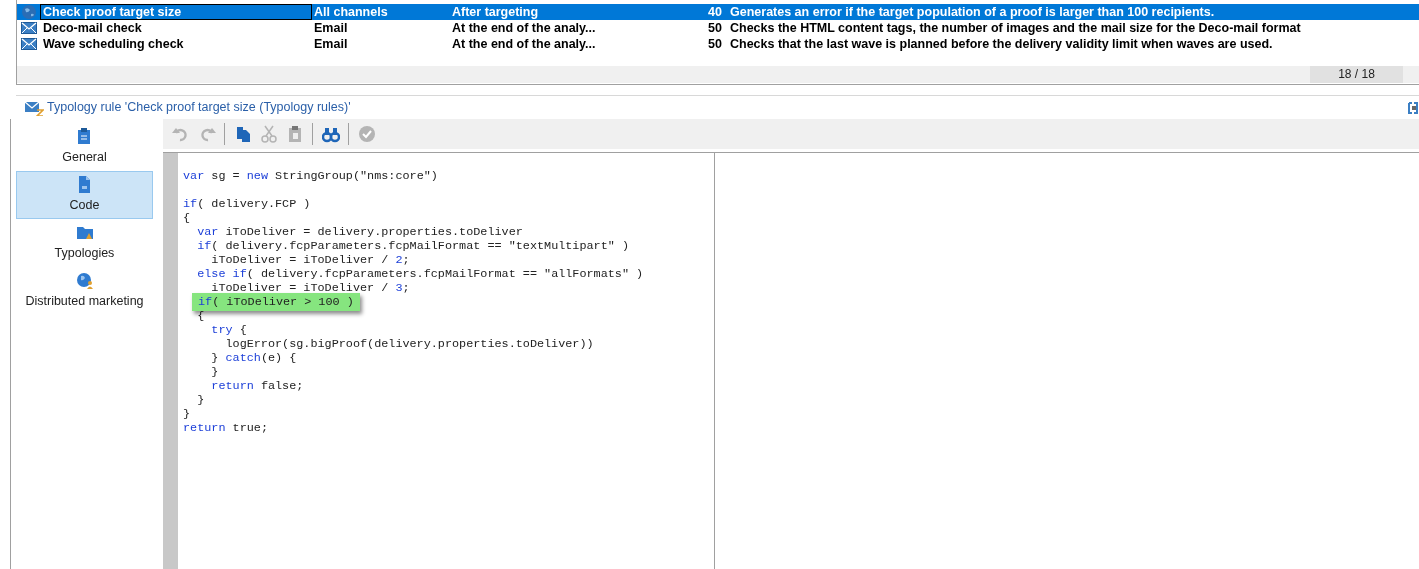  I want to click on code-line: var sg = new StringGroup("nms:core"), so click(310, 176).